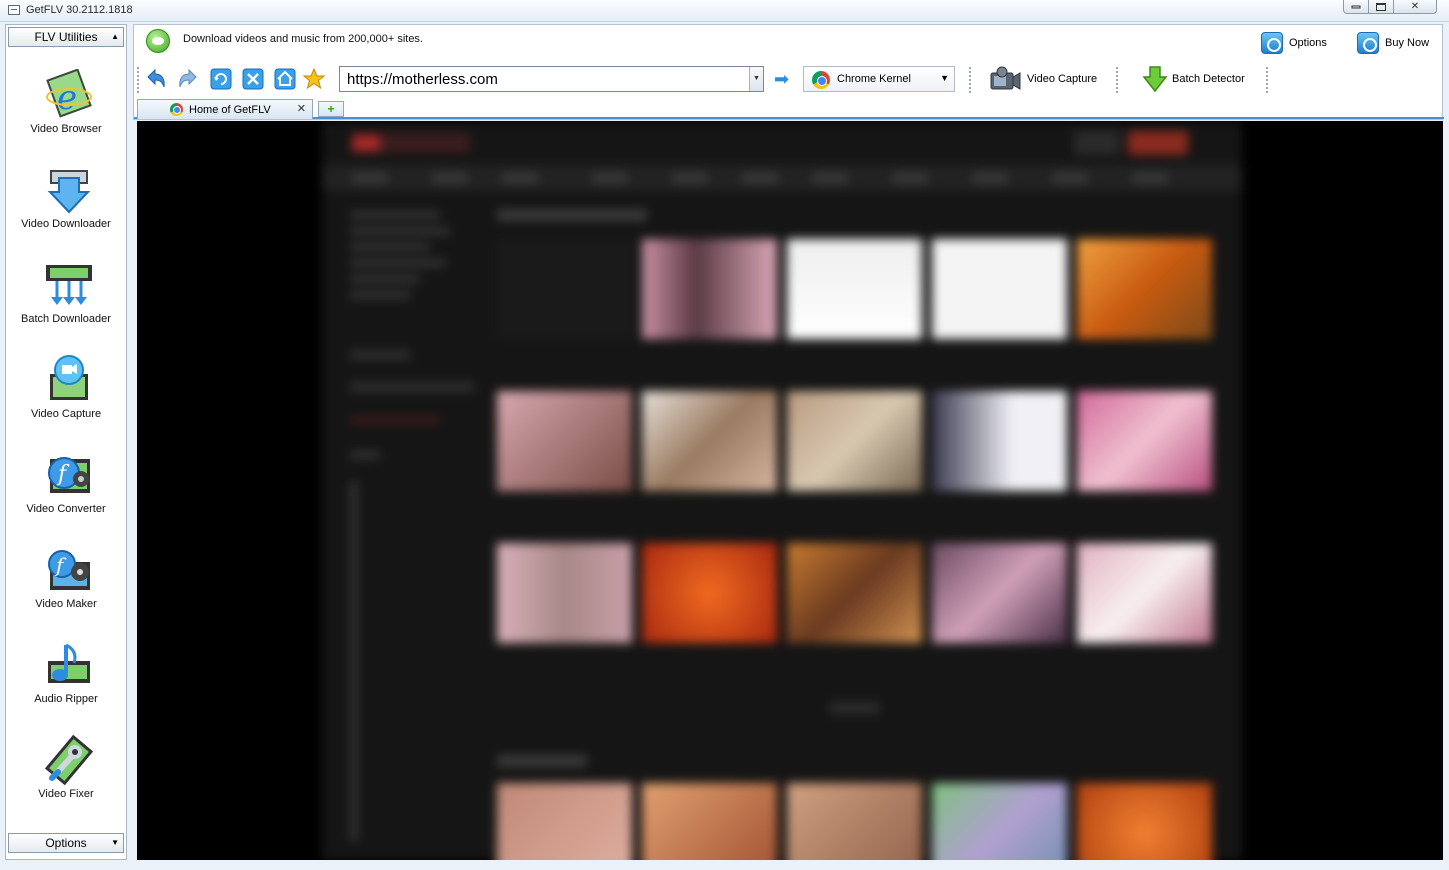  Describe the element at coordinates (69, 663) in the screenshot. I see `audio-ripper-icon` at that location.